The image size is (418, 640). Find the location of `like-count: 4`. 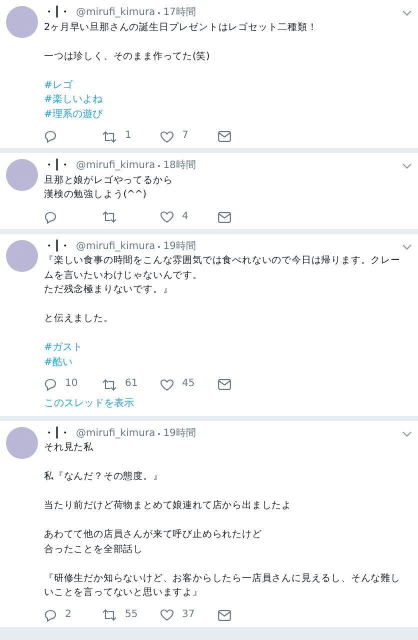

like-count: 4 is located at coordinates (185, 217).